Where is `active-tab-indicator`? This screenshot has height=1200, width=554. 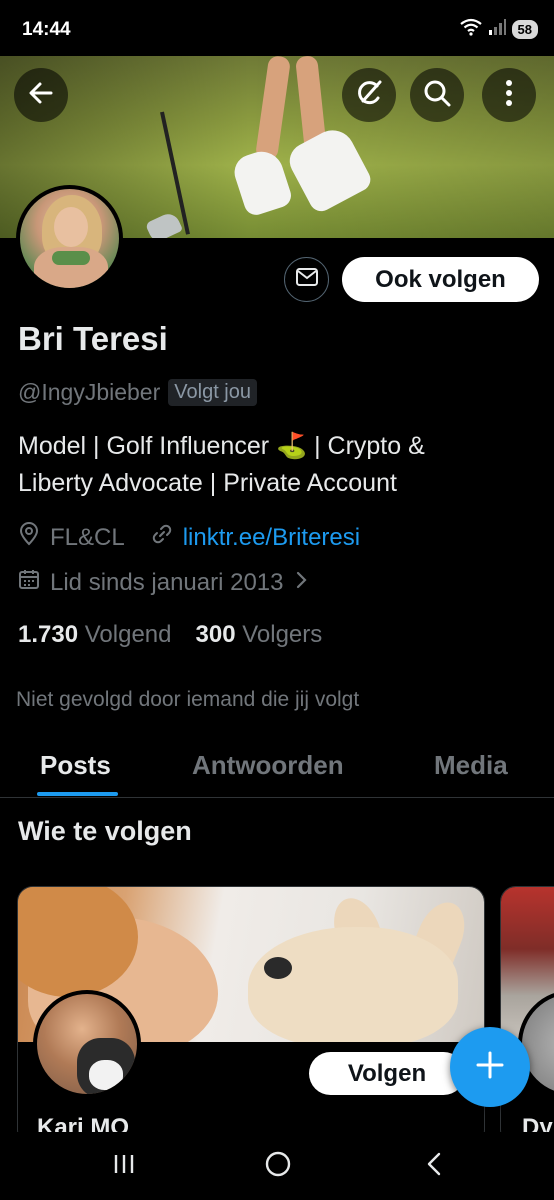
active-tab-indicator is located at coordinates (77, 794).